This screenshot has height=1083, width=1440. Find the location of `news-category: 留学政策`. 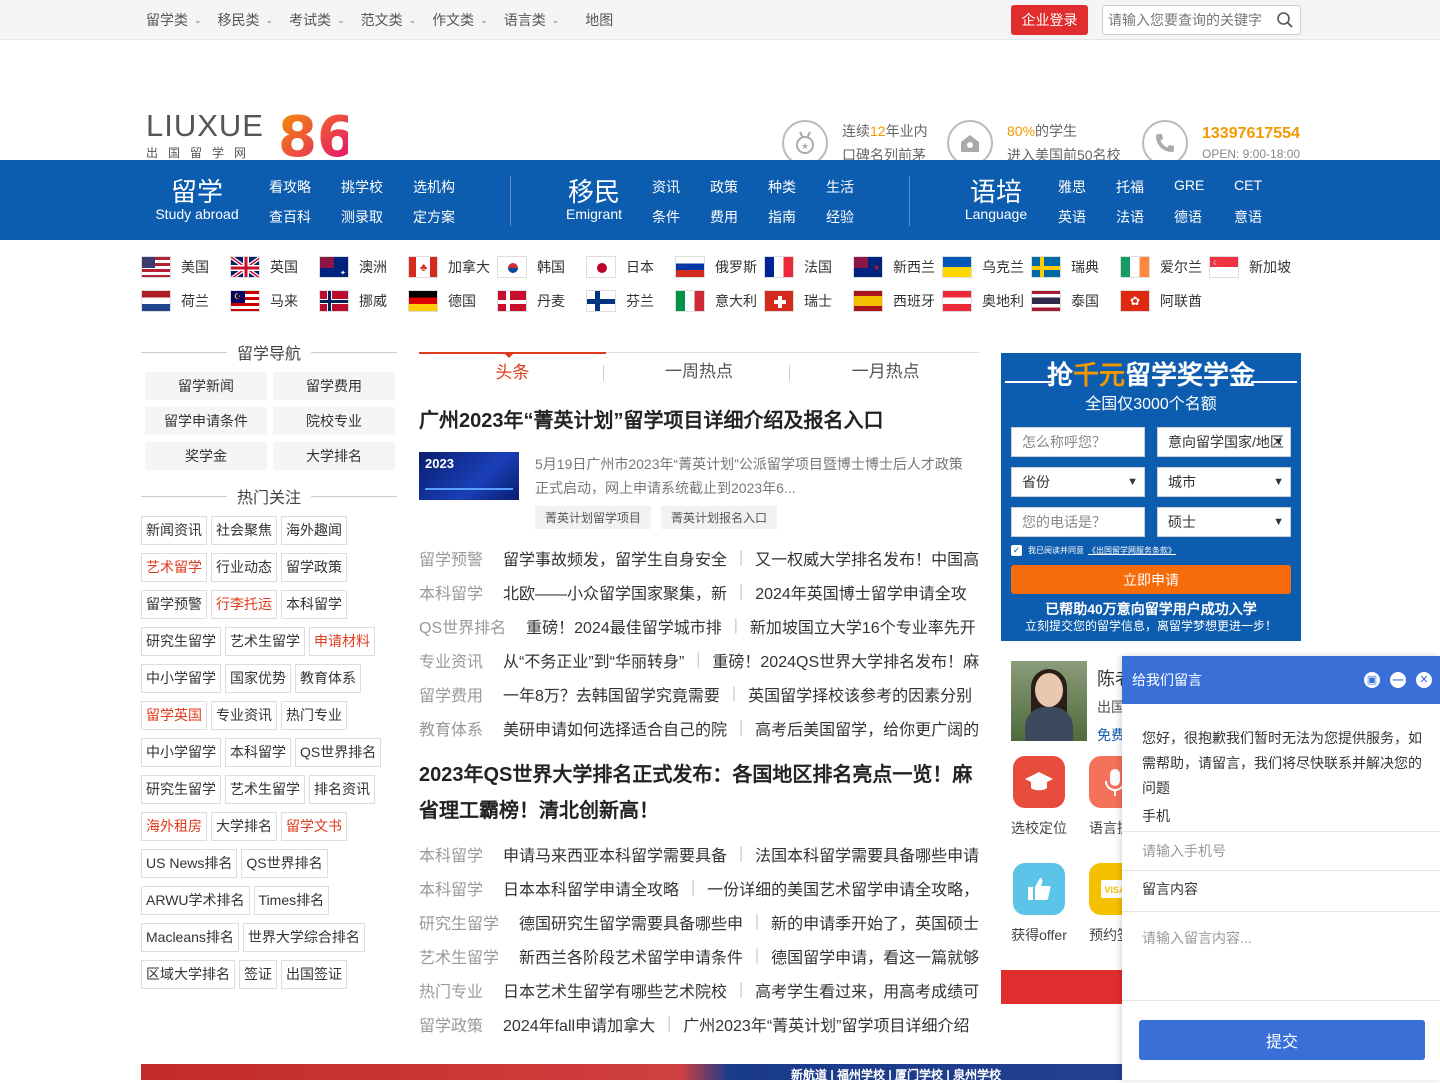

news-category: 留学政策 is located at coordinates (451, 1024).